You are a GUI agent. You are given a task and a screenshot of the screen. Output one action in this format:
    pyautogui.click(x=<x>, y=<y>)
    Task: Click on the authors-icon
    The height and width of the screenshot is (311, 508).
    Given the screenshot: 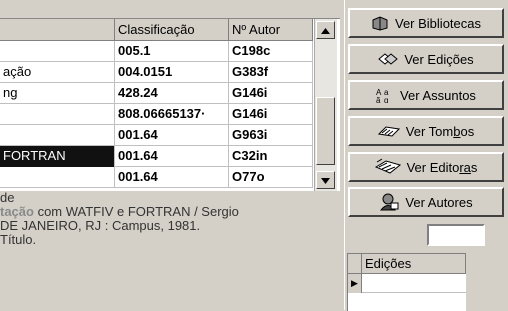 What is the action you would take?
    pyautogui.click(x=389, y=202)
    